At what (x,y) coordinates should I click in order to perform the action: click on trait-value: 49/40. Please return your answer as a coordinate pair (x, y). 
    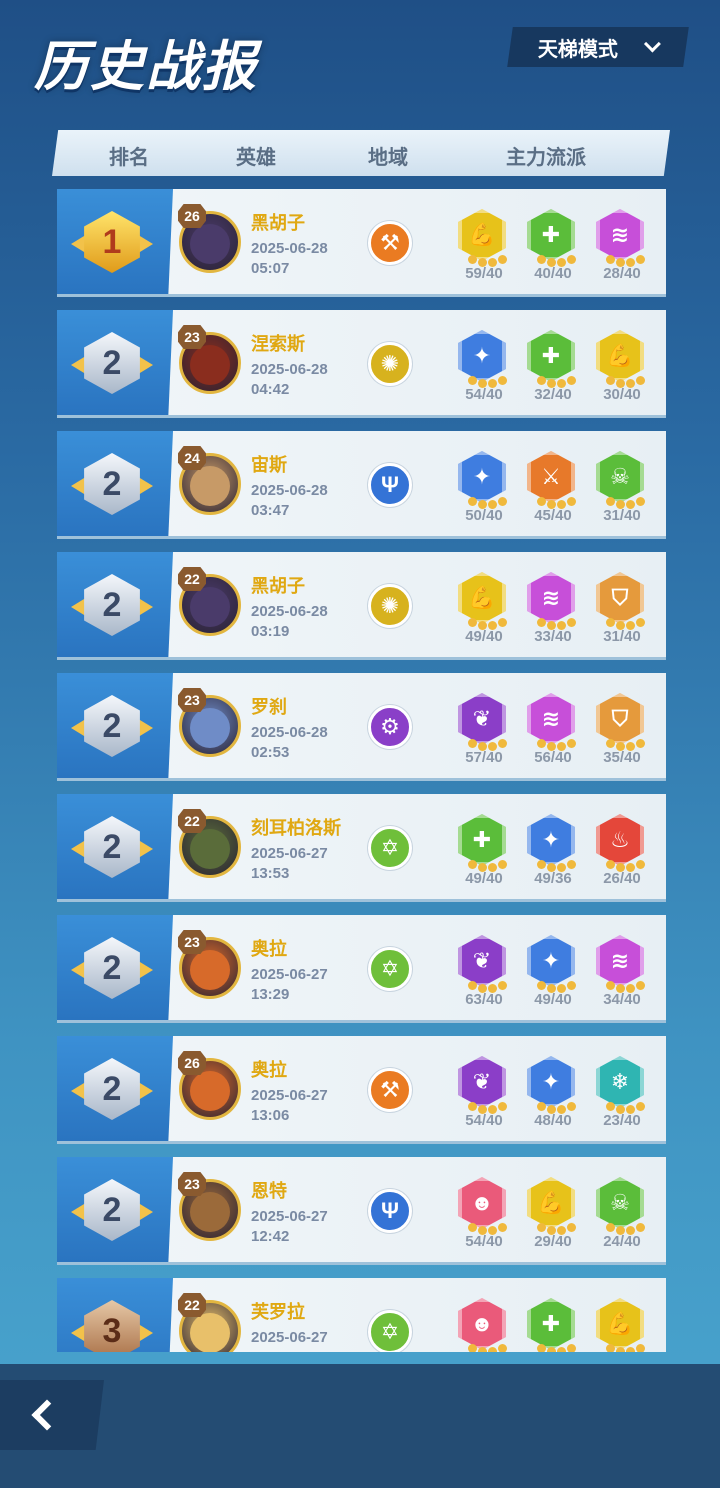
    Looking at the image, I should click on (553, 999).